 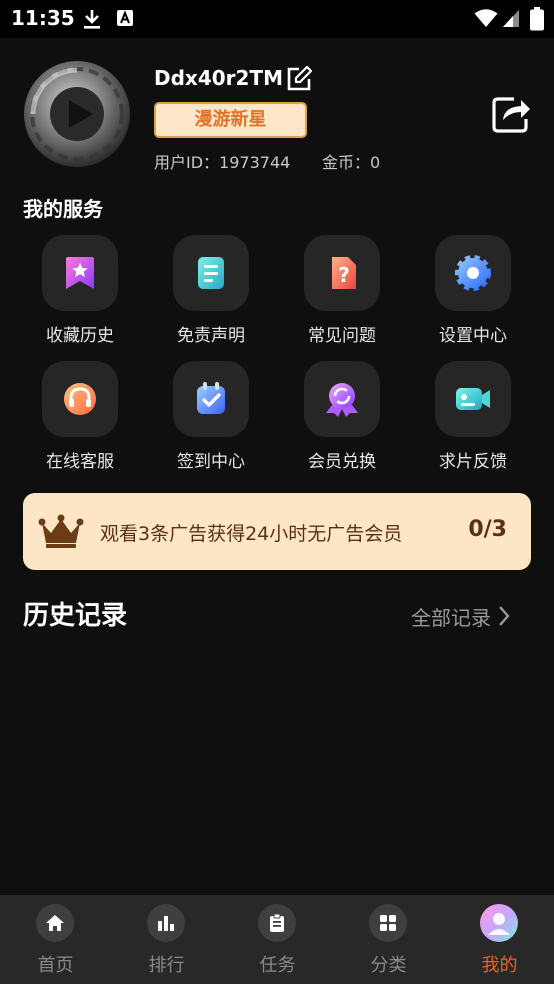 I want to click on signal-icon, so click(x=511, y=18).